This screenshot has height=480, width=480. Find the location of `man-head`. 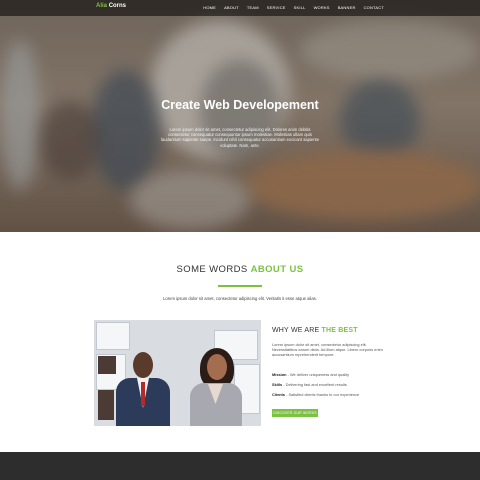

man-head is located at coordinates (143, 365).